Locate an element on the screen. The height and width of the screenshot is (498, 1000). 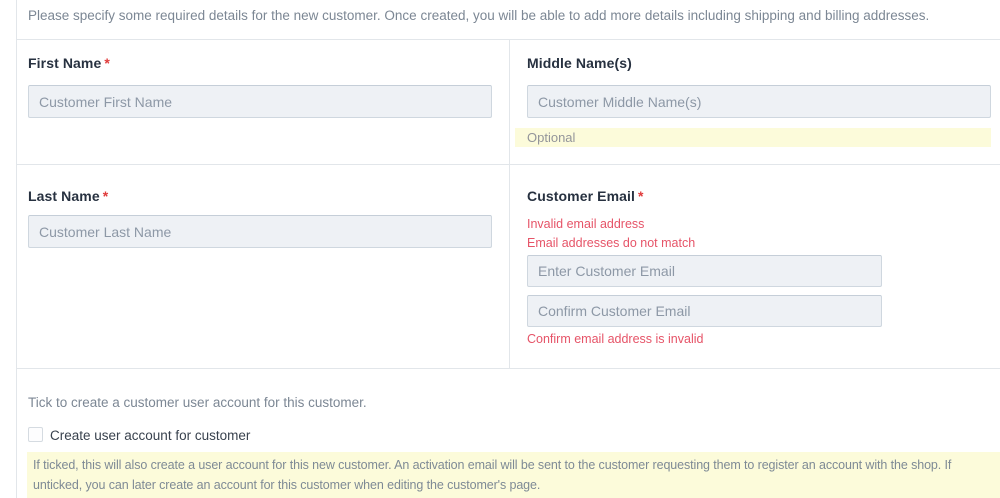
middle-name-label: Middle Name(s) is located at coordinates (579, 63).